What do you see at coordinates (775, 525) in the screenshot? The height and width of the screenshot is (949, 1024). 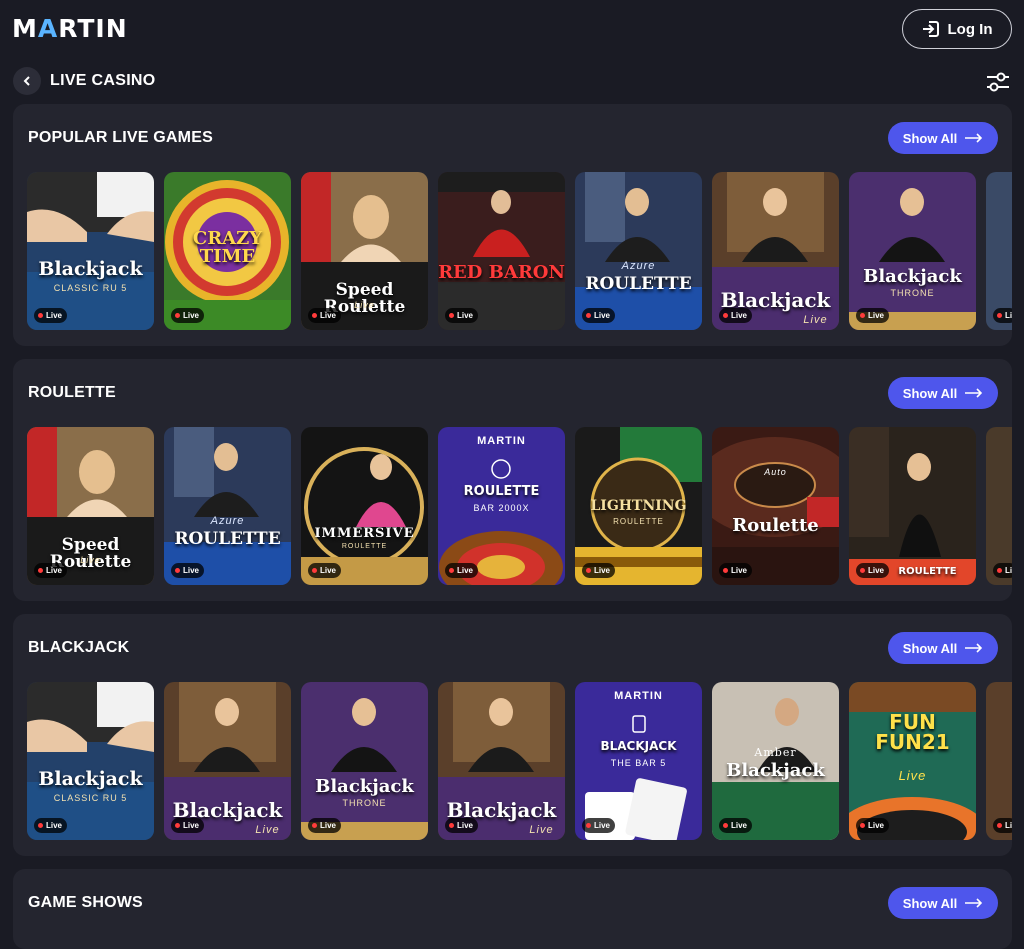 I see `game-title: Roulette` at bounding box center [775, 525].